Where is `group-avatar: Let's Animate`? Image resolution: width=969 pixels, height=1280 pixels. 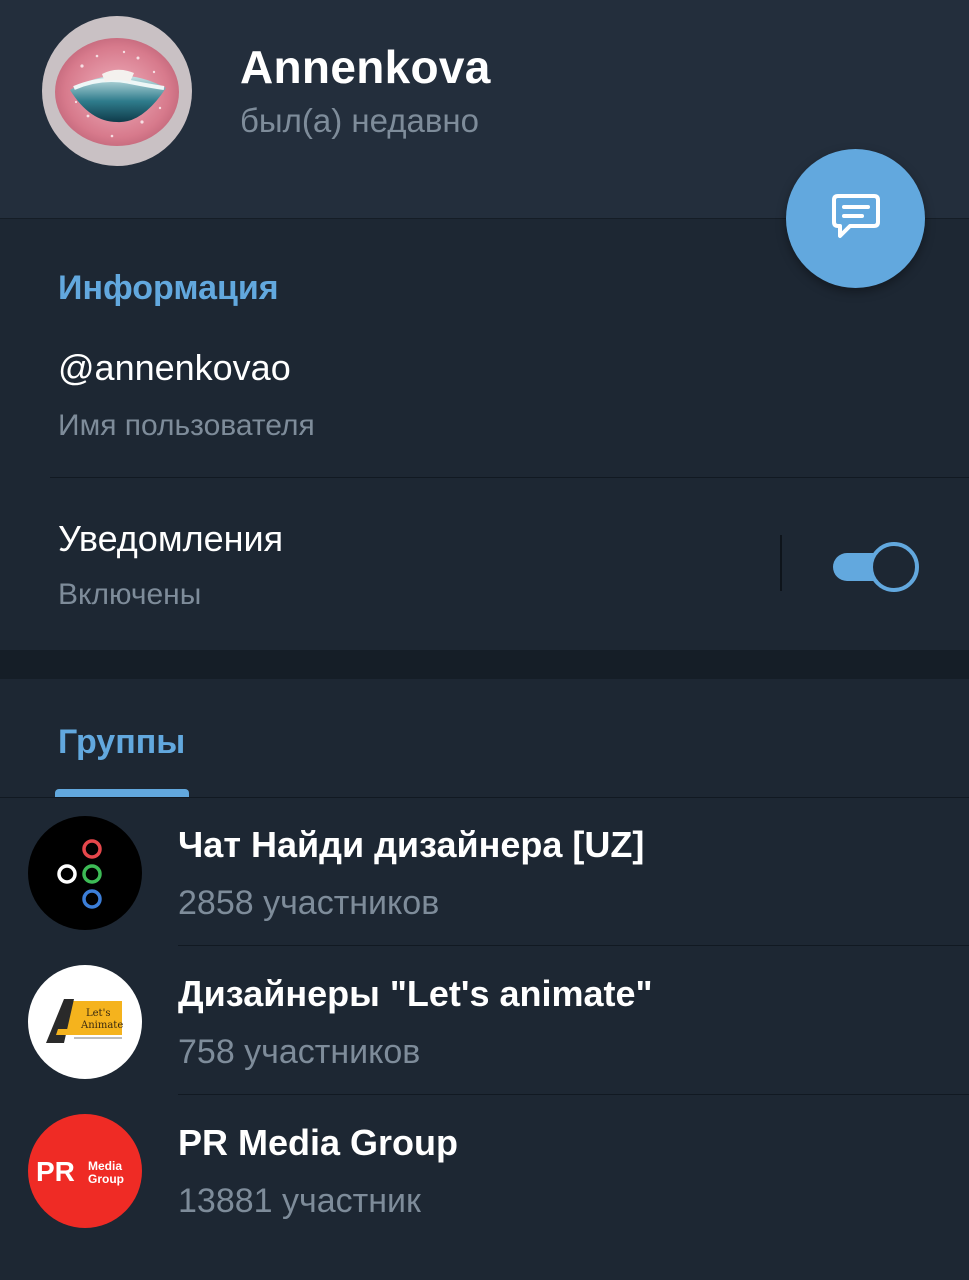 group-avatar: Let's Animate is located at coordinates (85, 1022).